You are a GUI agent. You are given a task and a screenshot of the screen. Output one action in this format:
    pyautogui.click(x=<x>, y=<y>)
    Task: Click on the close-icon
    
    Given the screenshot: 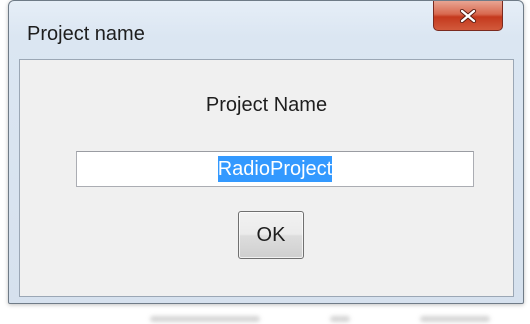 What is the action you would take?
    pyautogui.click(x=468, y=15)
    